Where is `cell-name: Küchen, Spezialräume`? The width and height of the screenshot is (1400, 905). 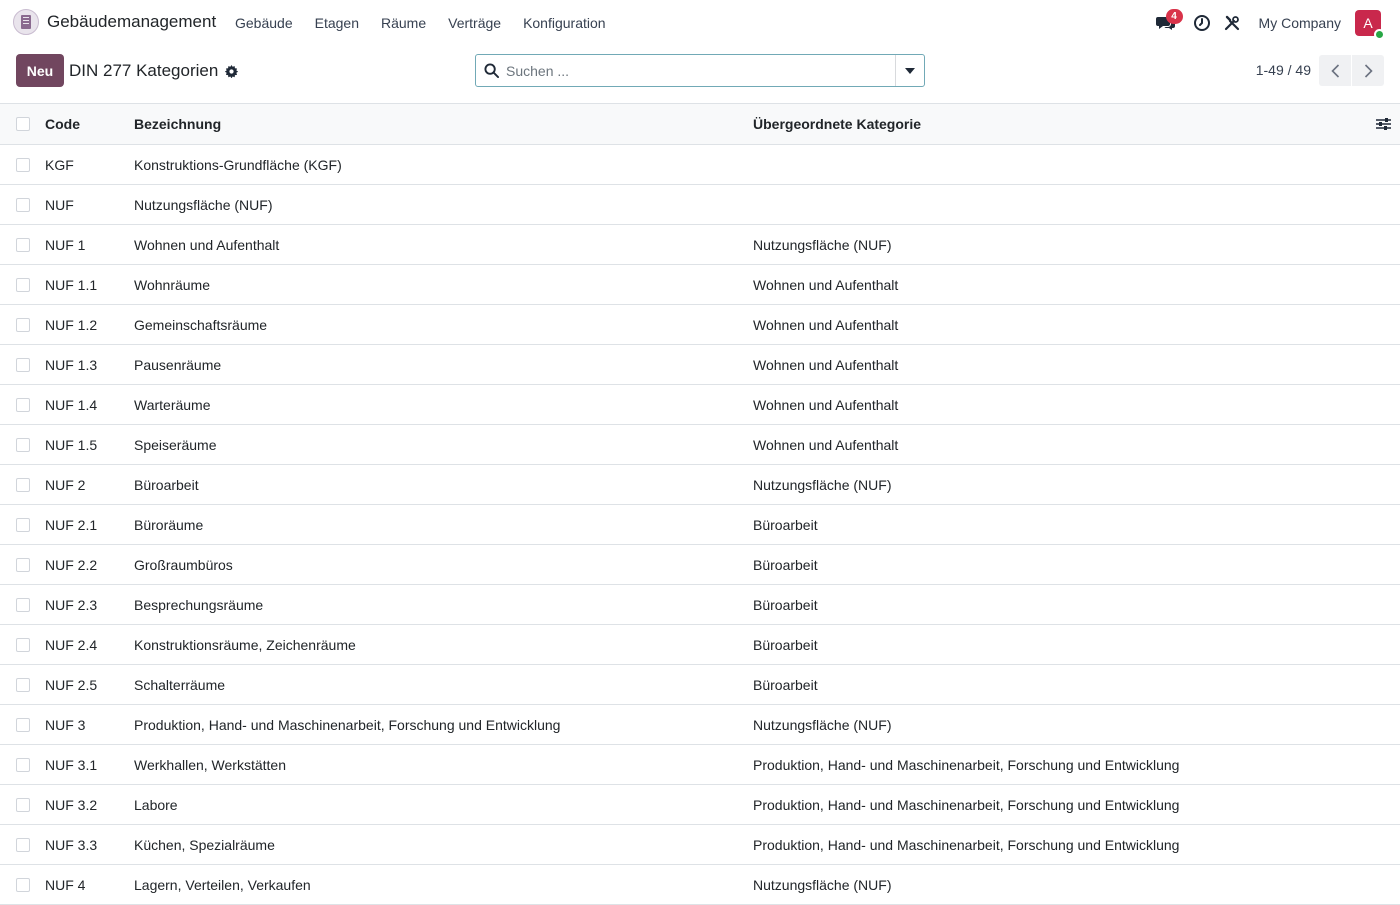 cell-name: Küchen, Spezialräume is located at coordinates (204, 844).